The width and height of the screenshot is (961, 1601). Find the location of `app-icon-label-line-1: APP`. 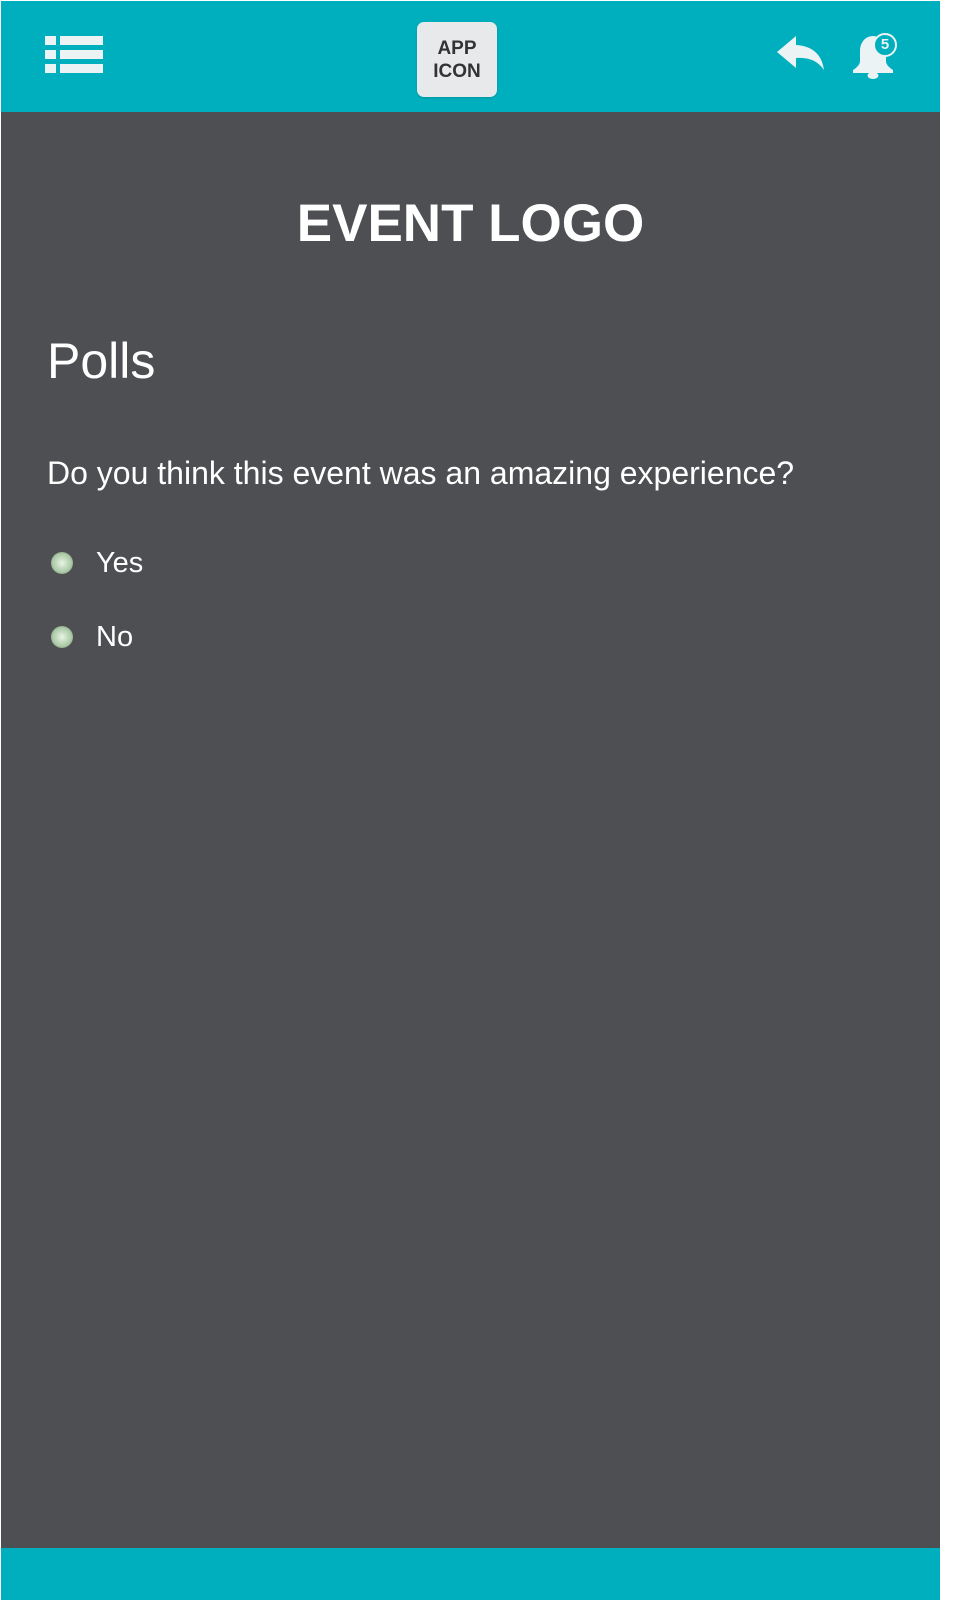

app-icon-label-line-1: APP is located at coordinates (457, 48).